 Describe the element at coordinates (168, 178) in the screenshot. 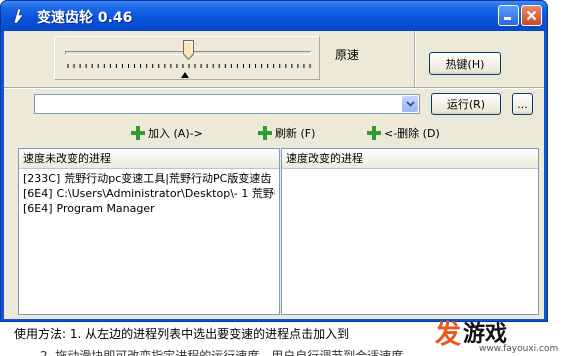

I see `process-name: 荒野行动pc变速工具|荒野行动PC版变速齿` at that location.